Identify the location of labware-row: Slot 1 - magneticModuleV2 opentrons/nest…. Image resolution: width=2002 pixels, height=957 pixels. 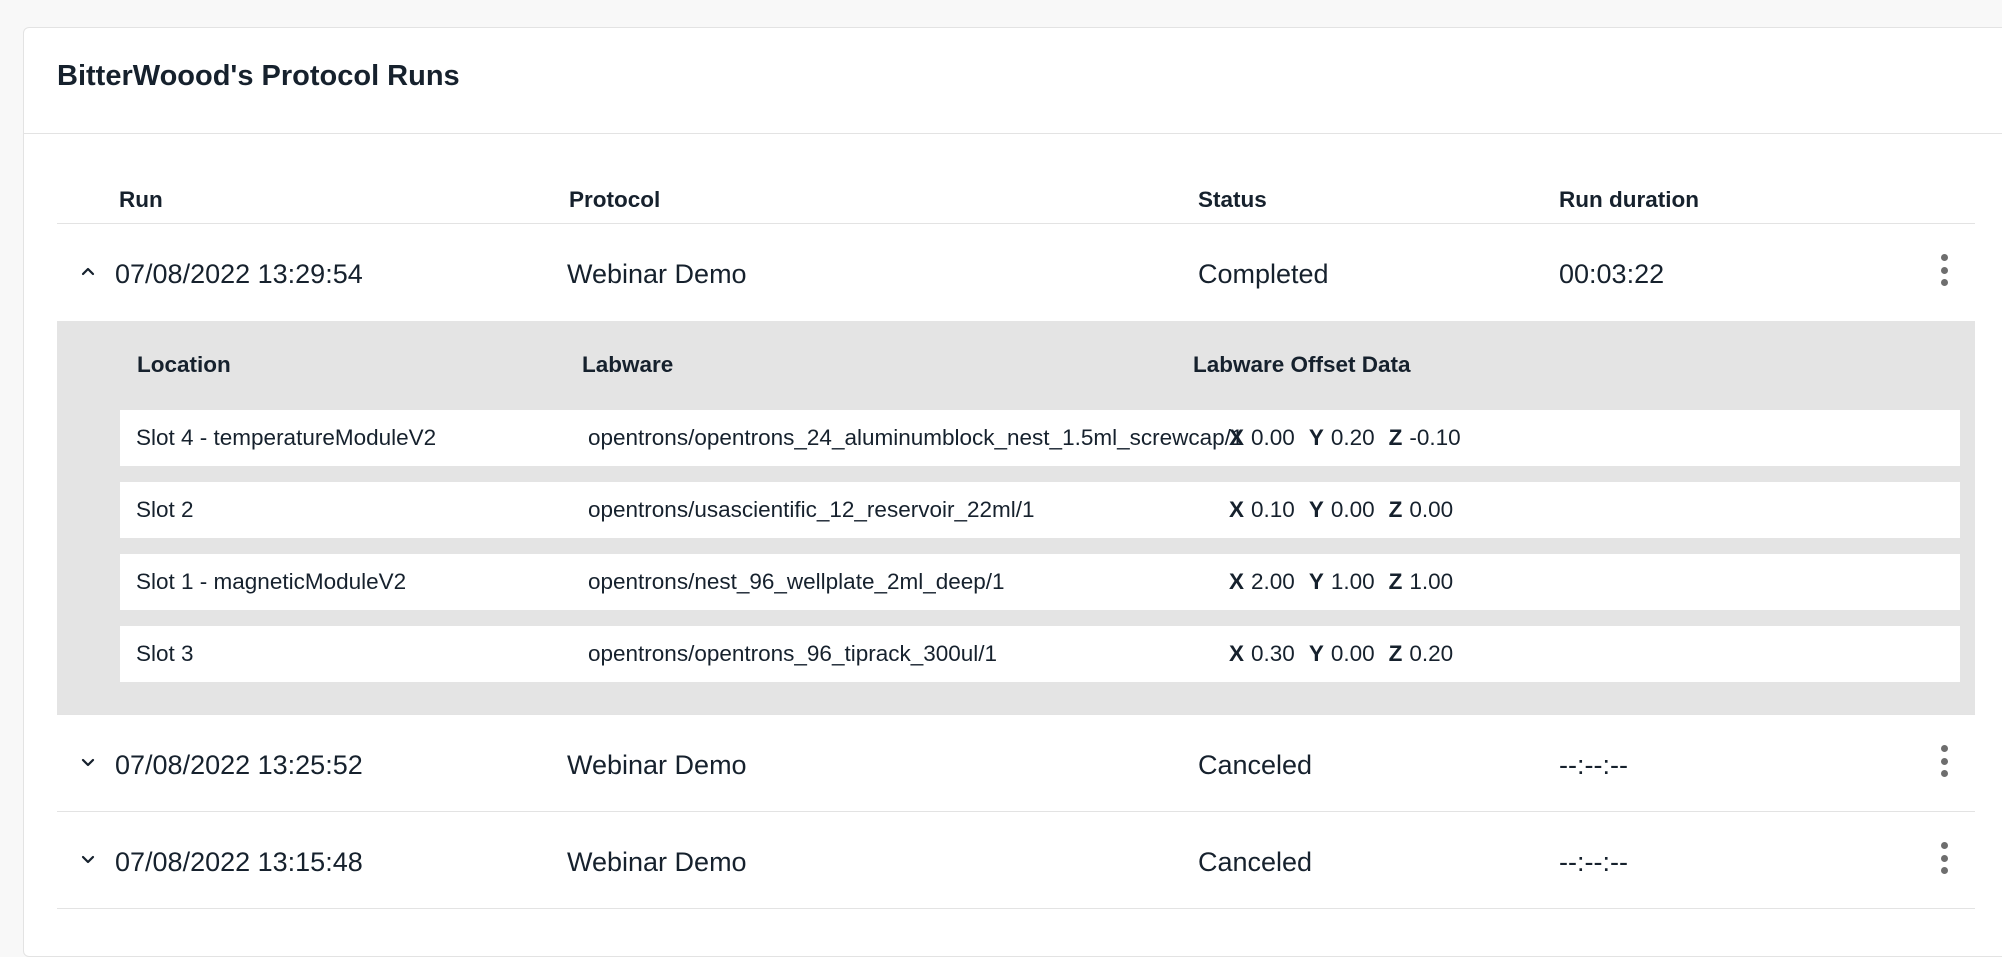
(1040, 582).